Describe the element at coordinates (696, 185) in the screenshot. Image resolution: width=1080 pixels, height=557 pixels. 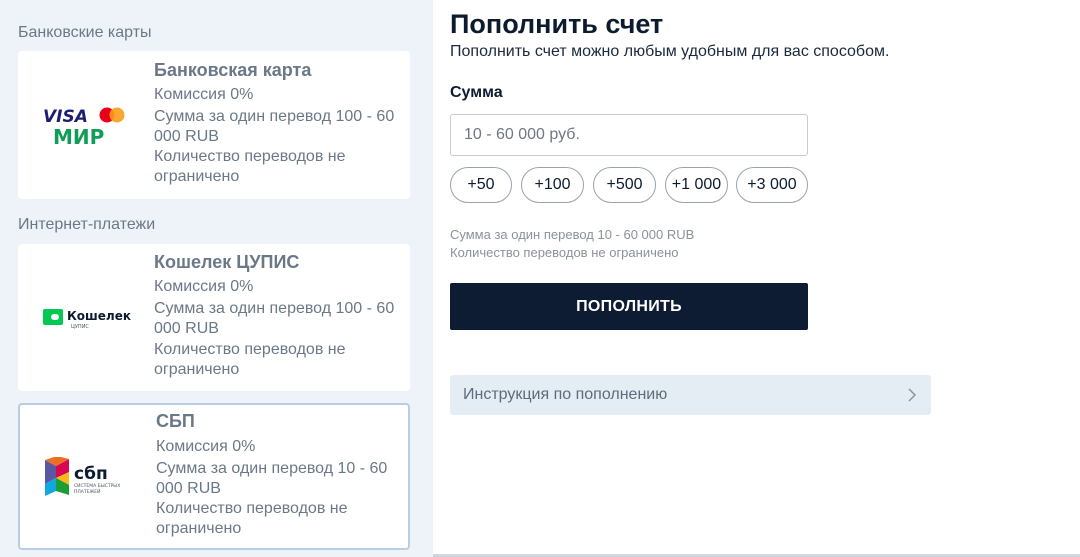
I see `quick-amount-1000: +1 000` at that location.